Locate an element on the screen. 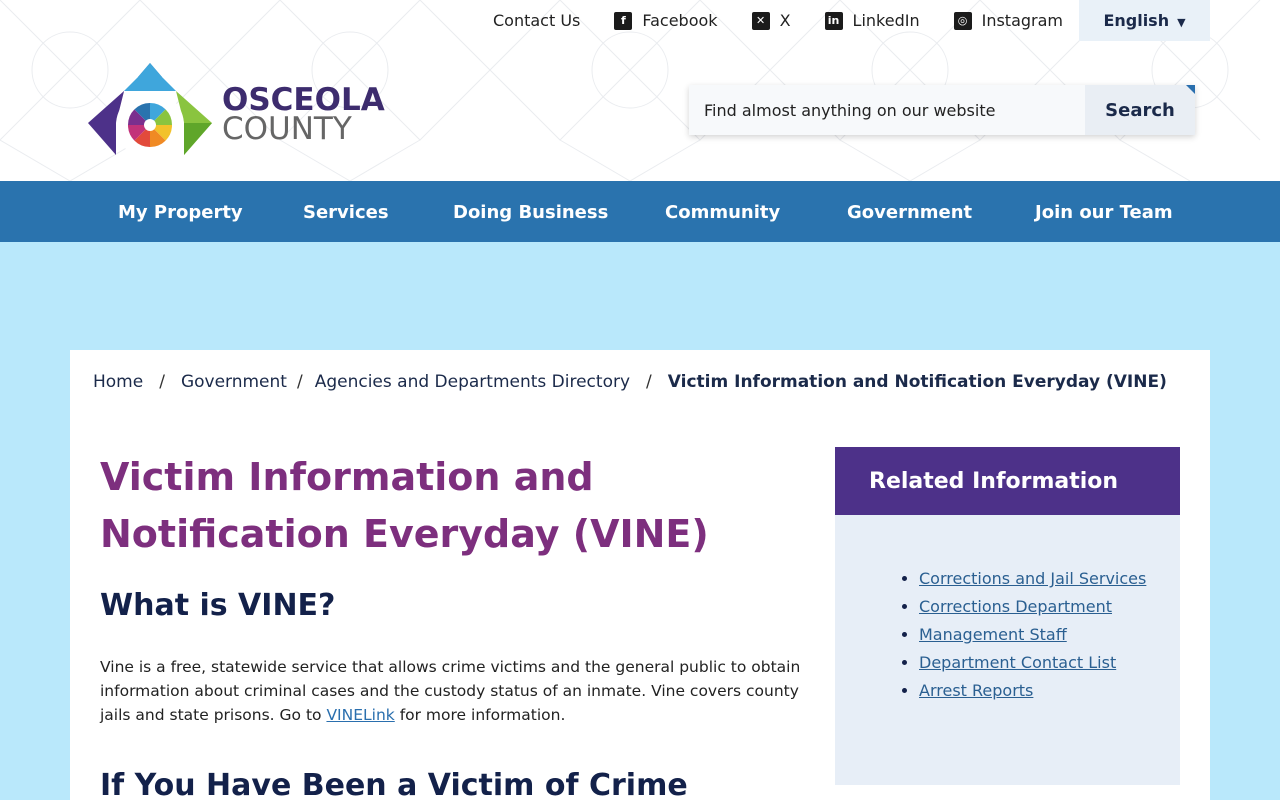 The height and width of the screenshot is (800, 1280). contact-us-link: Contact Us is located at coordinates (536, 20).